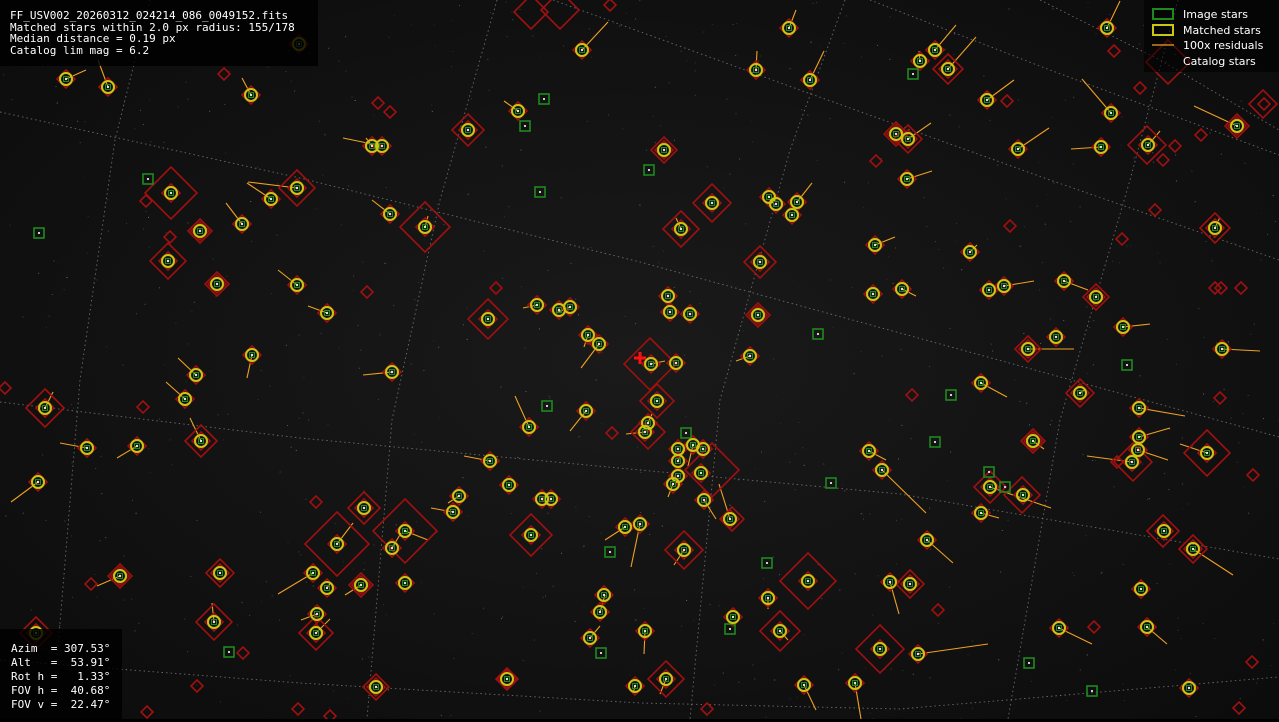 This screenshot has height=722, width=1279. I want to click on azimuth-value: Azim = 307.53°, so click(61, 648).